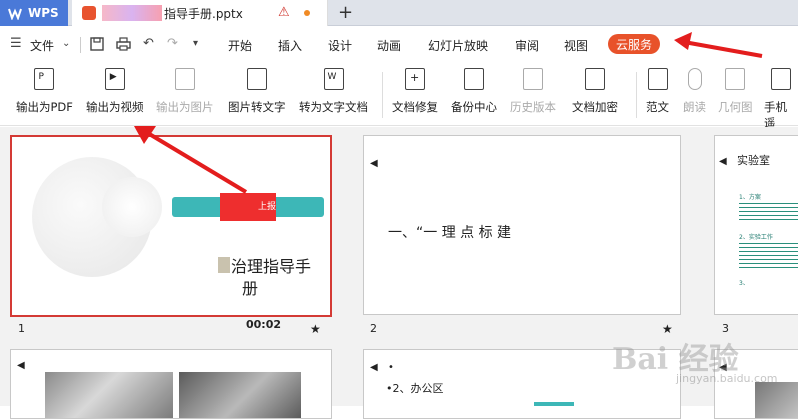 This screenshot has width=798, height=419. I want to click on redacted-block, so click(224, 265).